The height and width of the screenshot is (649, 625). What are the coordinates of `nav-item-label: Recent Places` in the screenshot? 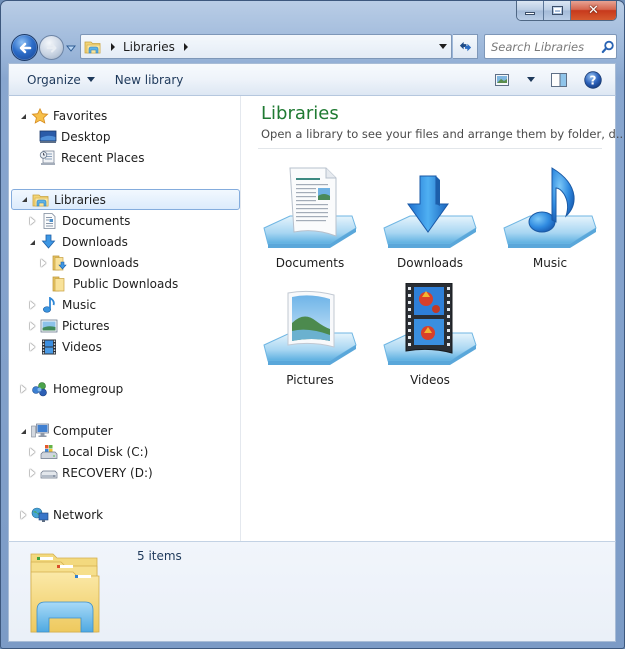 It's located at (103, 158).